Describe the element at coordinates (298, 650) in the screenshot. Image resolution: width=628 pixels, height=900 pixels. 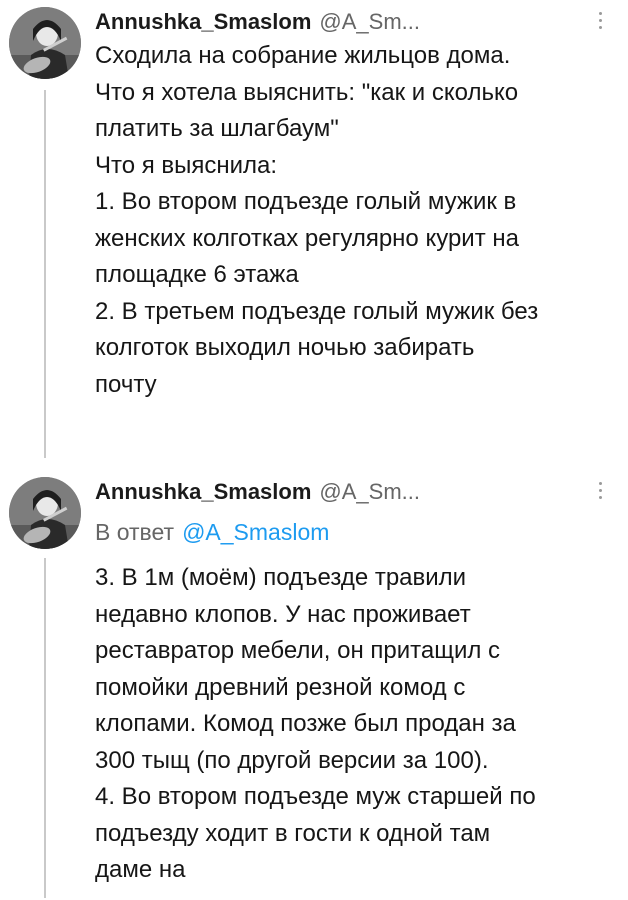
I see `tweet-text-line: реставратор мебели, он притащил с` at that location.